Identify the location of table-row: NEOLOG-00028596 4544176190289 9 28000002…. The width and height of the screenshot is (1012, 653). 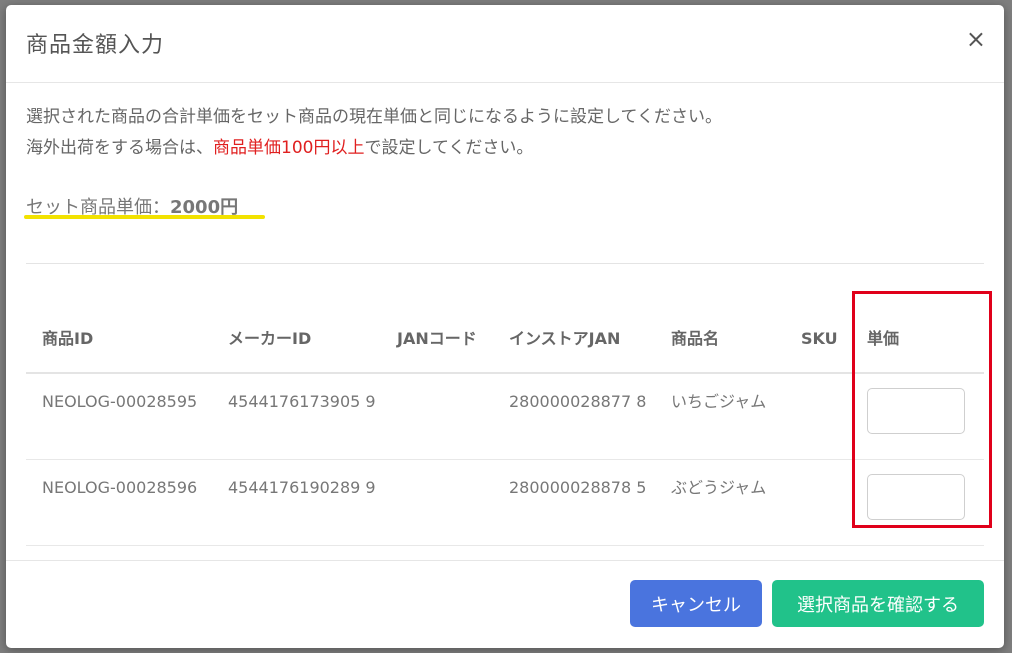
(505, 502).